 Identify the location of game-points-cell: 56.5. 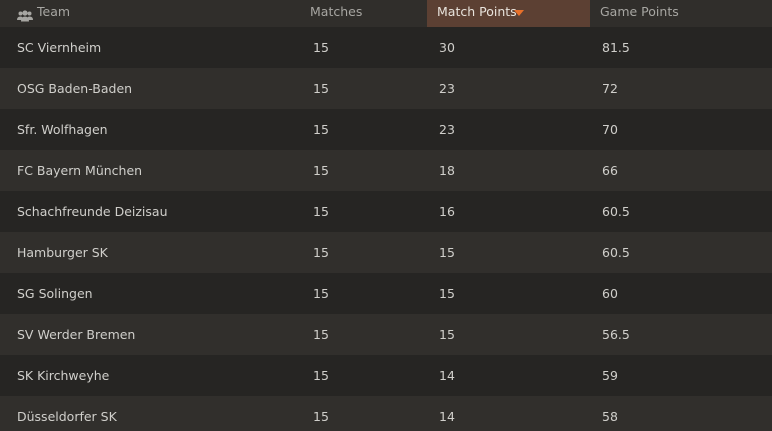
(616, 334).